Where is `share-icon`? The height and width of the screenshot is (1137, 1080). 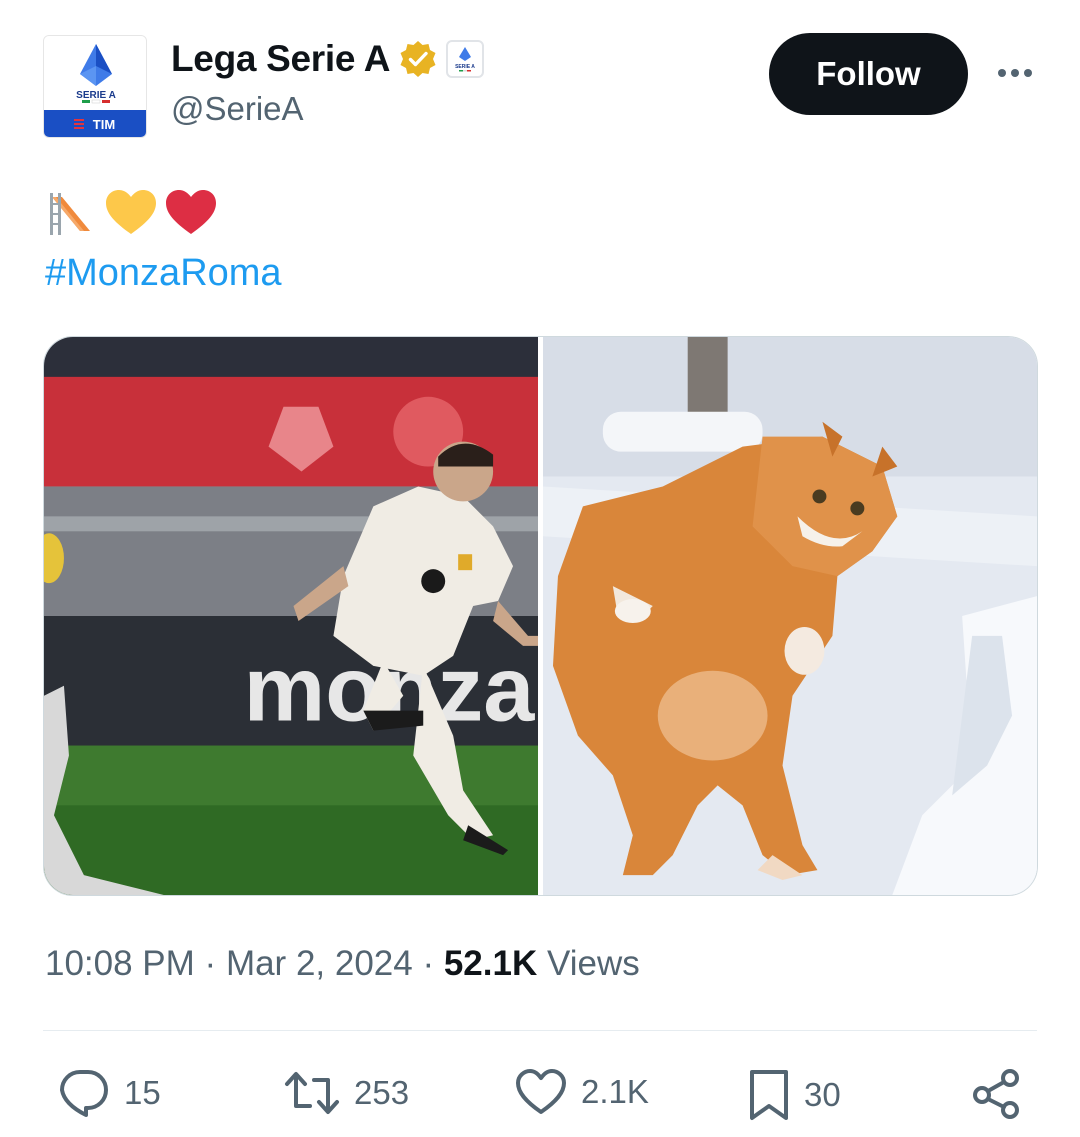
share-icon is located at coordinates (996, 1094).